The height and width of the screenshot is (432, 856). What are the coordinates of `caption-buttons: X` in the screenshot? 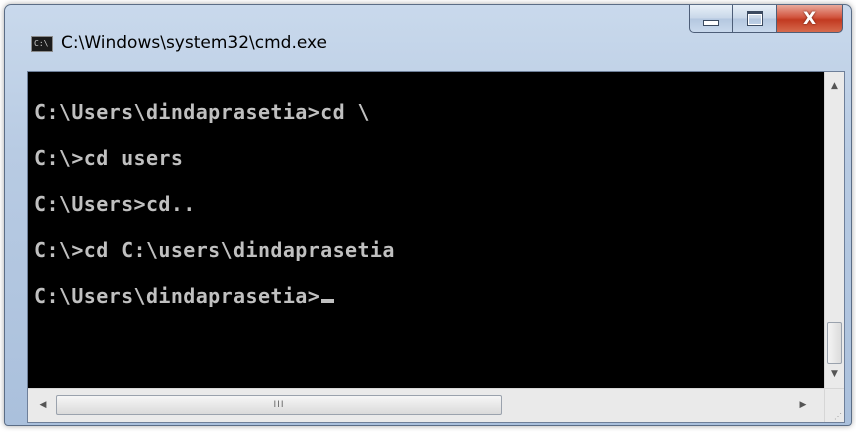 It's located at (766, 20).